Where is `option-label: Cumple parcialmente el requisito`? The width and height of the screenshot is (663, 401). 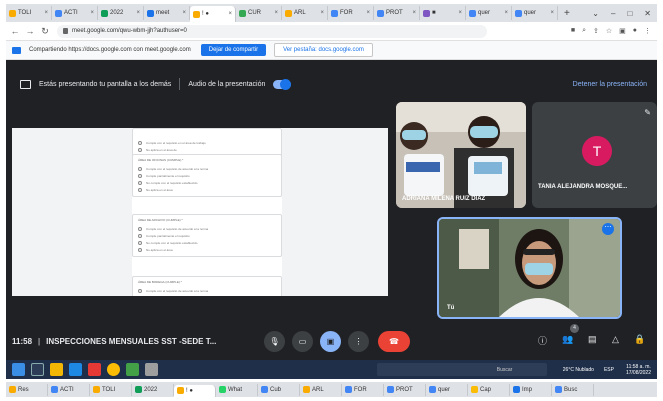
option-label: Cumple parcialmente el requisito is located at coordinates (168, 235).